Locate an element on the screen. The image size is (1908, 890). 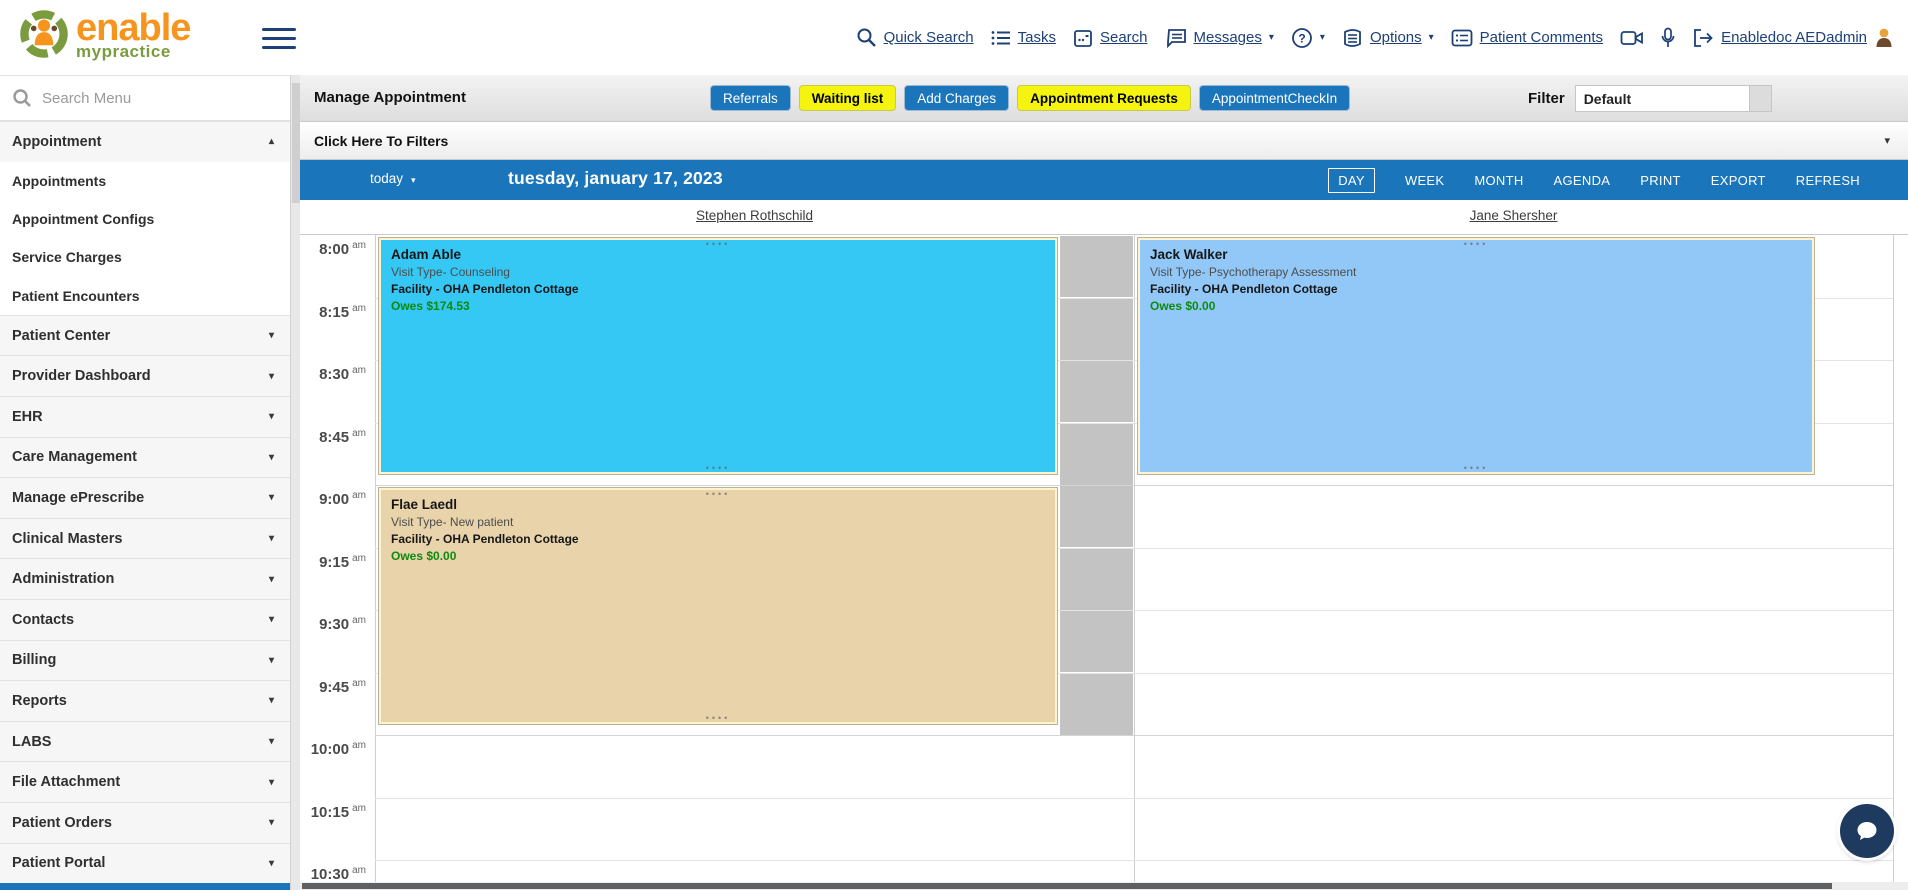
view-export-button: EXPORT is located at coordinates (1738, 180).